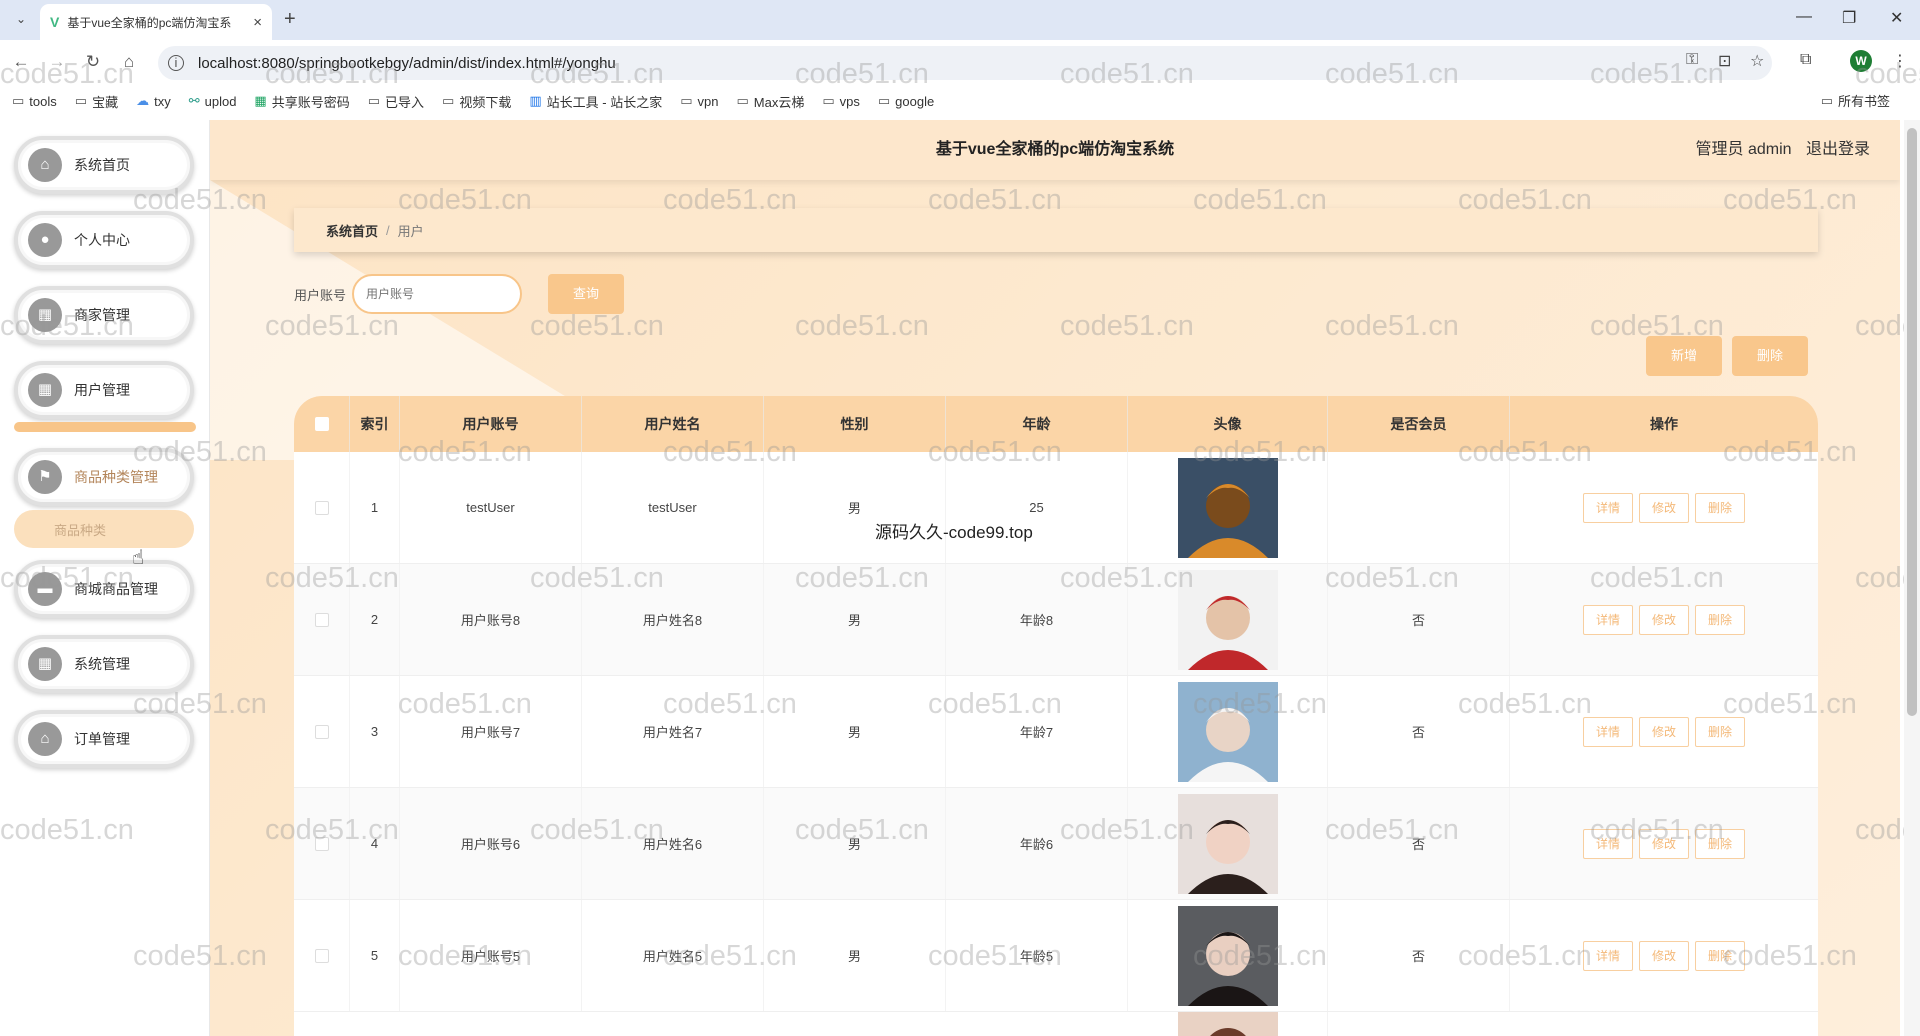 This screenshot has width=1920, height=1036. What do you see at coordinates (960, 20) in the screenshot?
I see `tab-bar: ⌄ V 基于vue全家桶的pc端仿淘宝系 × + — ❐ ✕` at bounding box center [960, 20].